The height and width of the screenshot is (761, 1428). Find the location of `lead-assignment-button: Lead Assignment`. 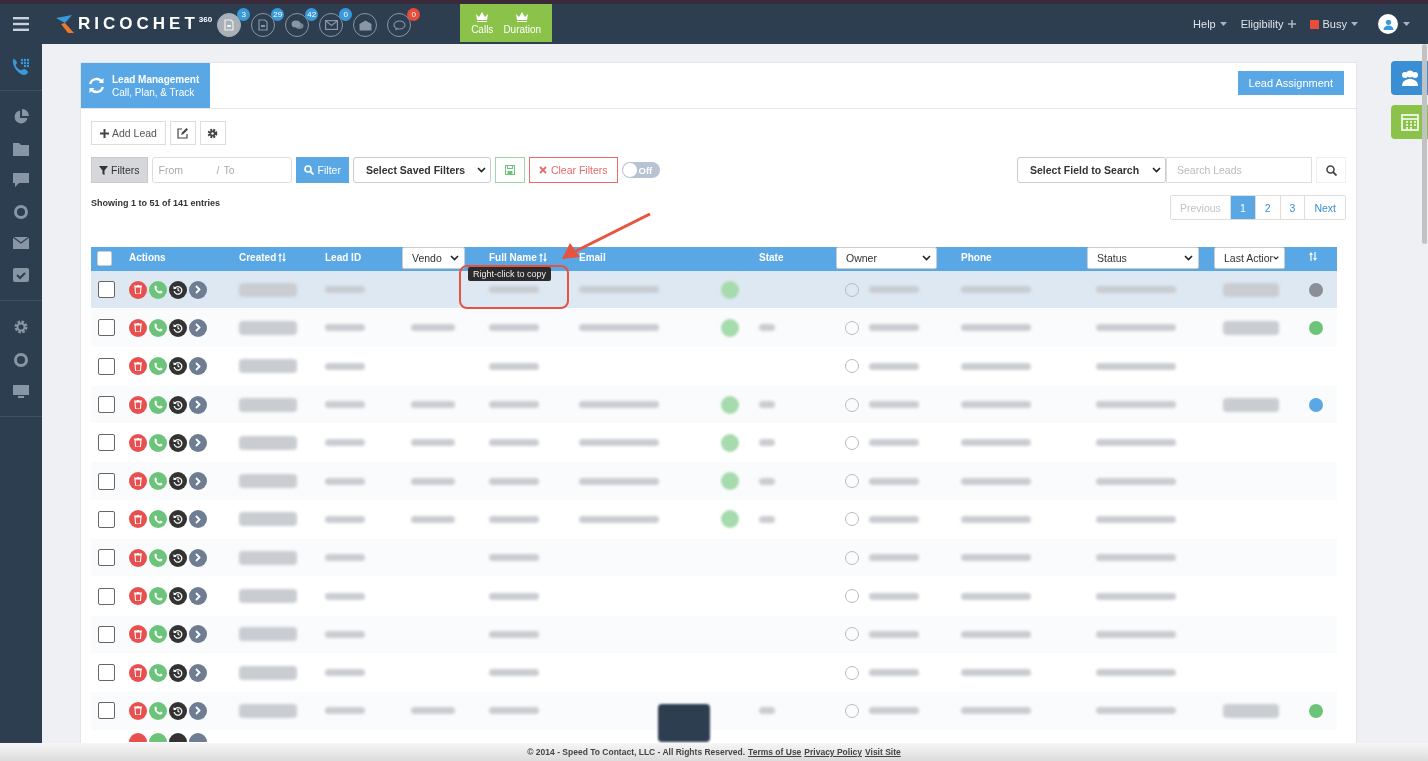

lead-assignment-button: Lead Assignment is located at coordinates (1290, 83).